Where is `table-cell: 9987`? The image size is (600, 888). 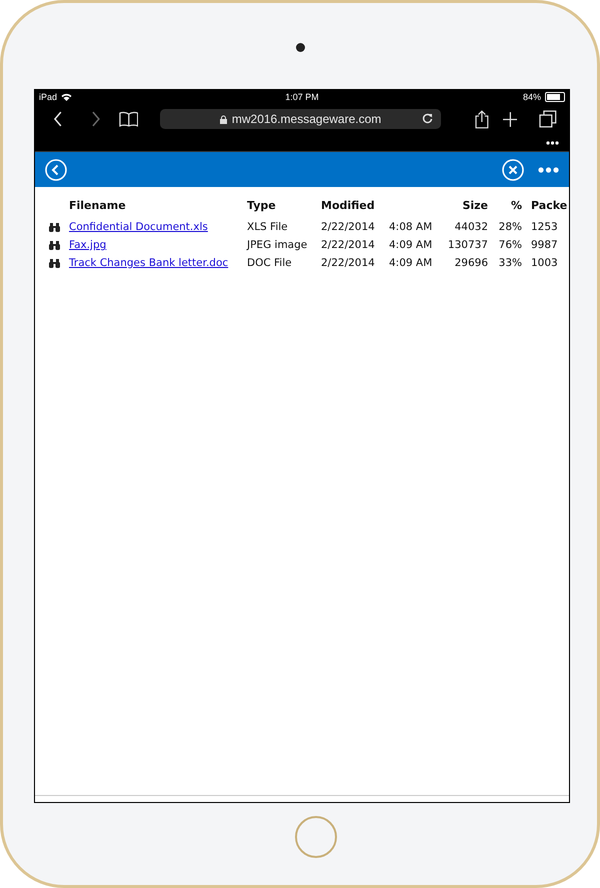
table-cell: 9987 is located at coordinates (544, 245).